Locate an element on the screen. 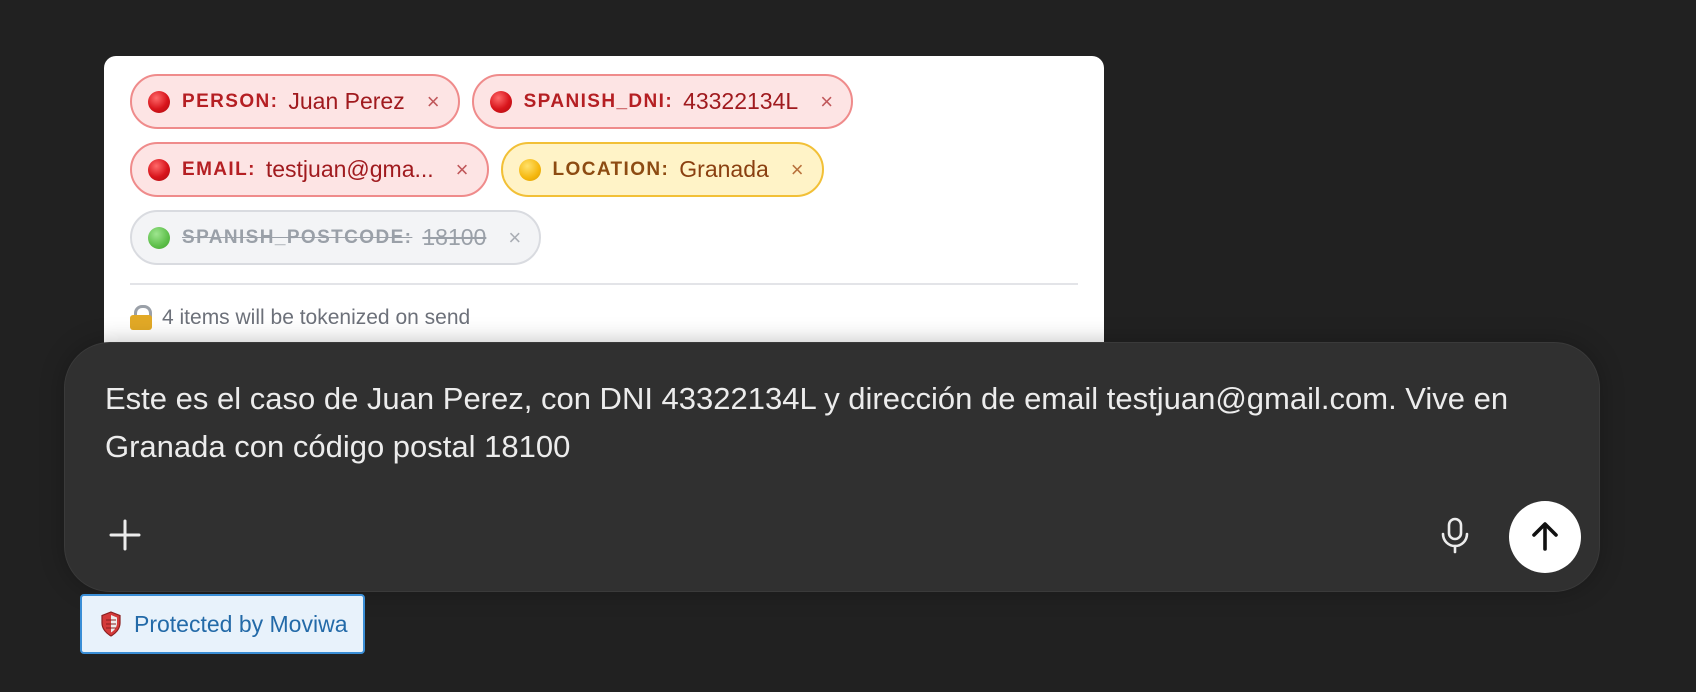  chip-value: 18100 is located at coordinates (454, 237).